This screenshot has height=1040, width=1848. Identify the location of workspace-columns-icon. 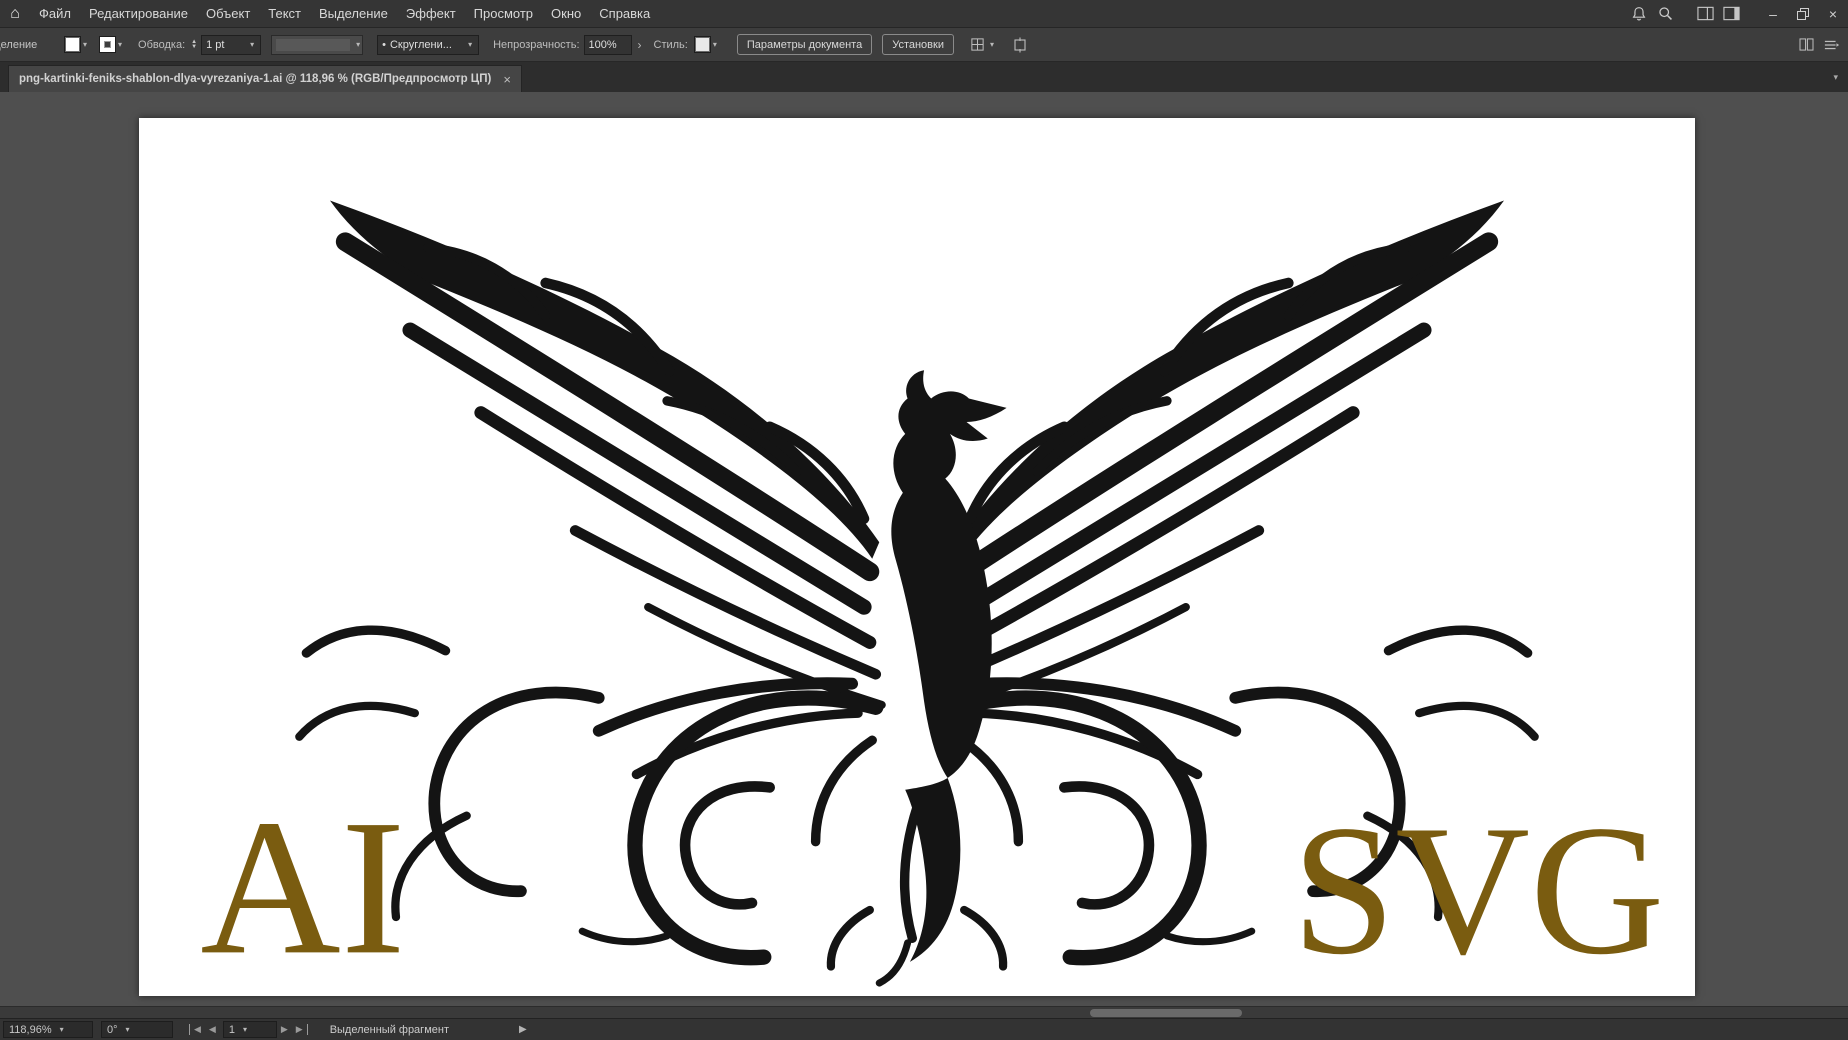
(1705, 13).